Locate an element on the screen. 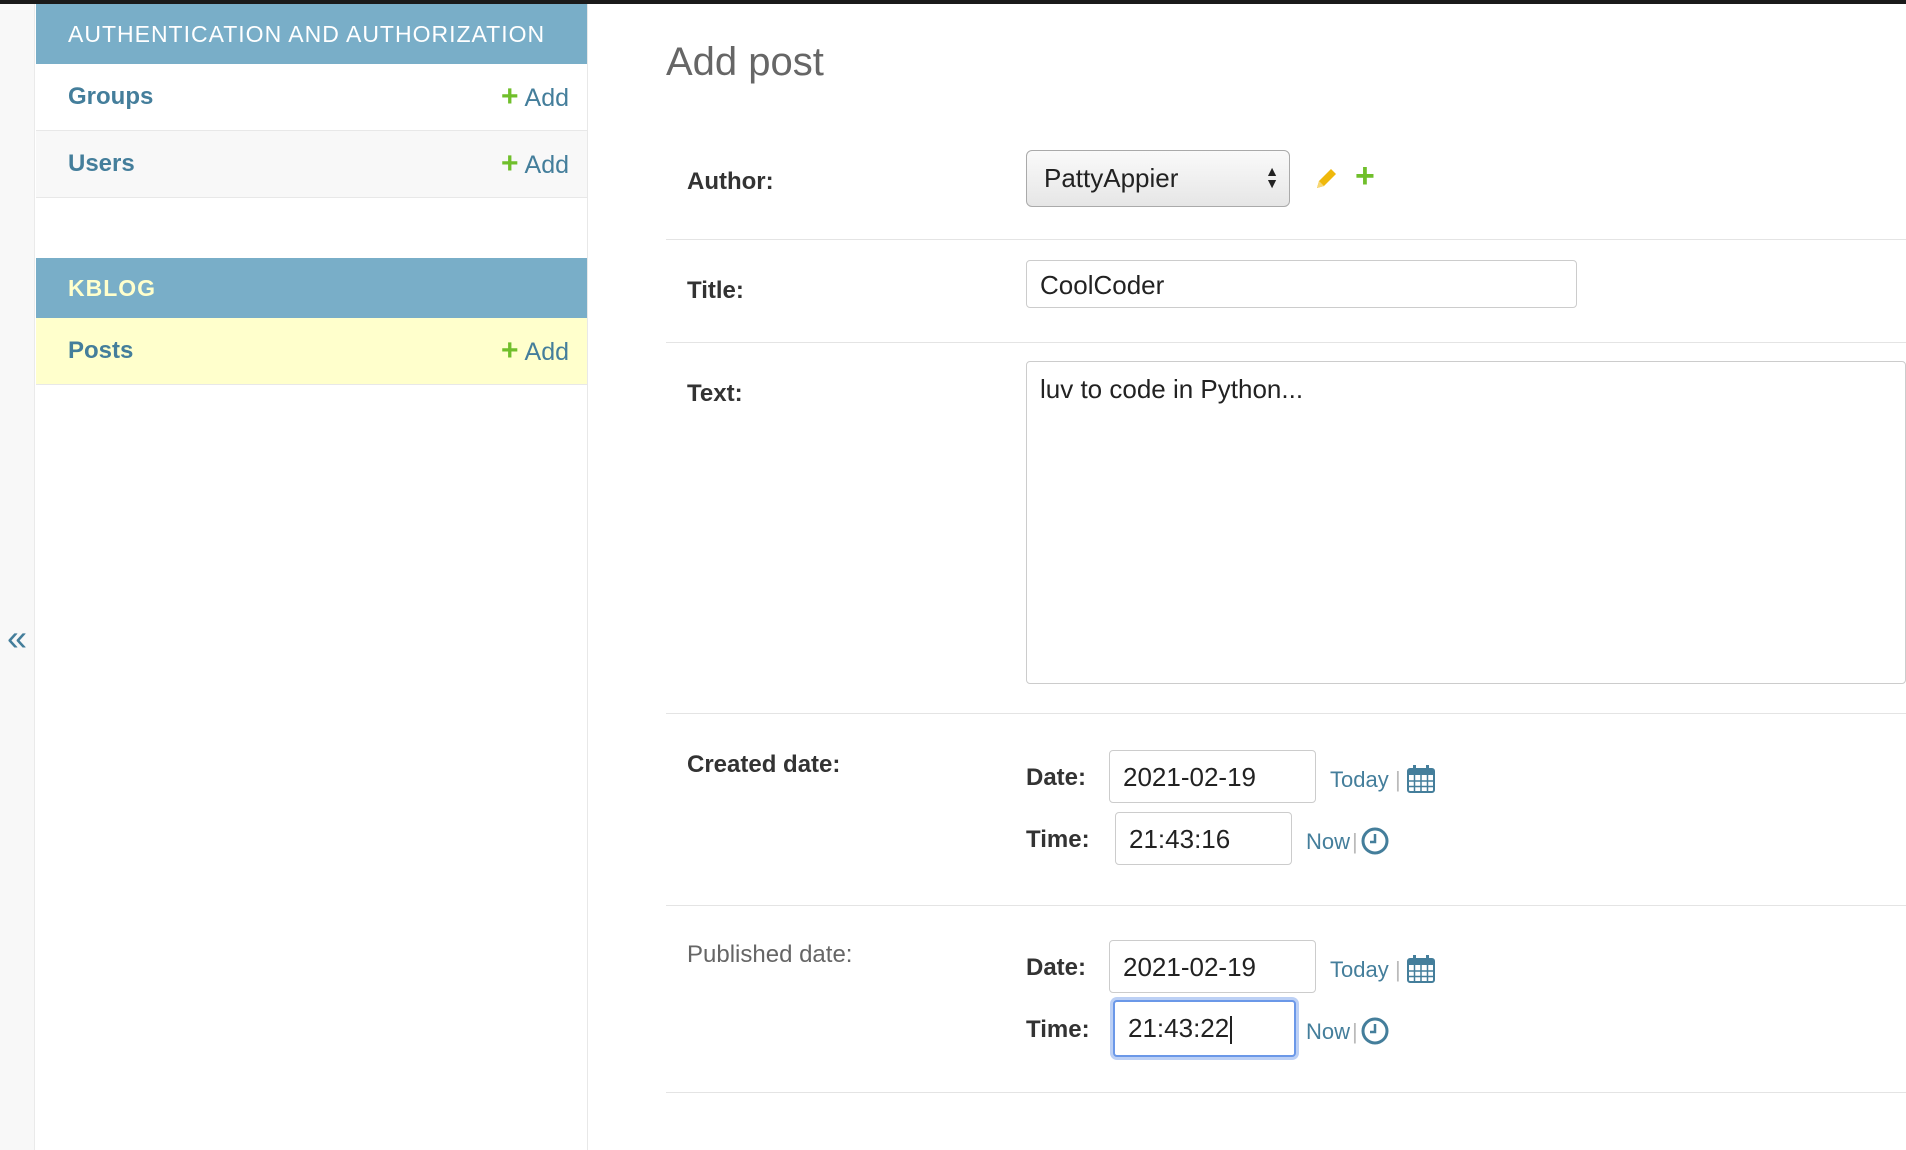 The height and width of the screenshot is (1150, 1906). published-date-label: Published date: is located at coordinates (770, 954).